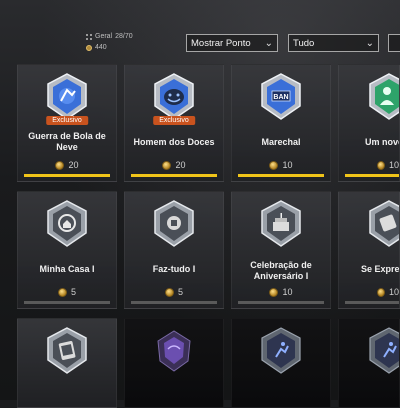 This screenshot has width=400, height=408. Describe the element at coordinates (281, 270) in the screenshot. I see `achievement-title: Celebração de Aniversário I` at that location.